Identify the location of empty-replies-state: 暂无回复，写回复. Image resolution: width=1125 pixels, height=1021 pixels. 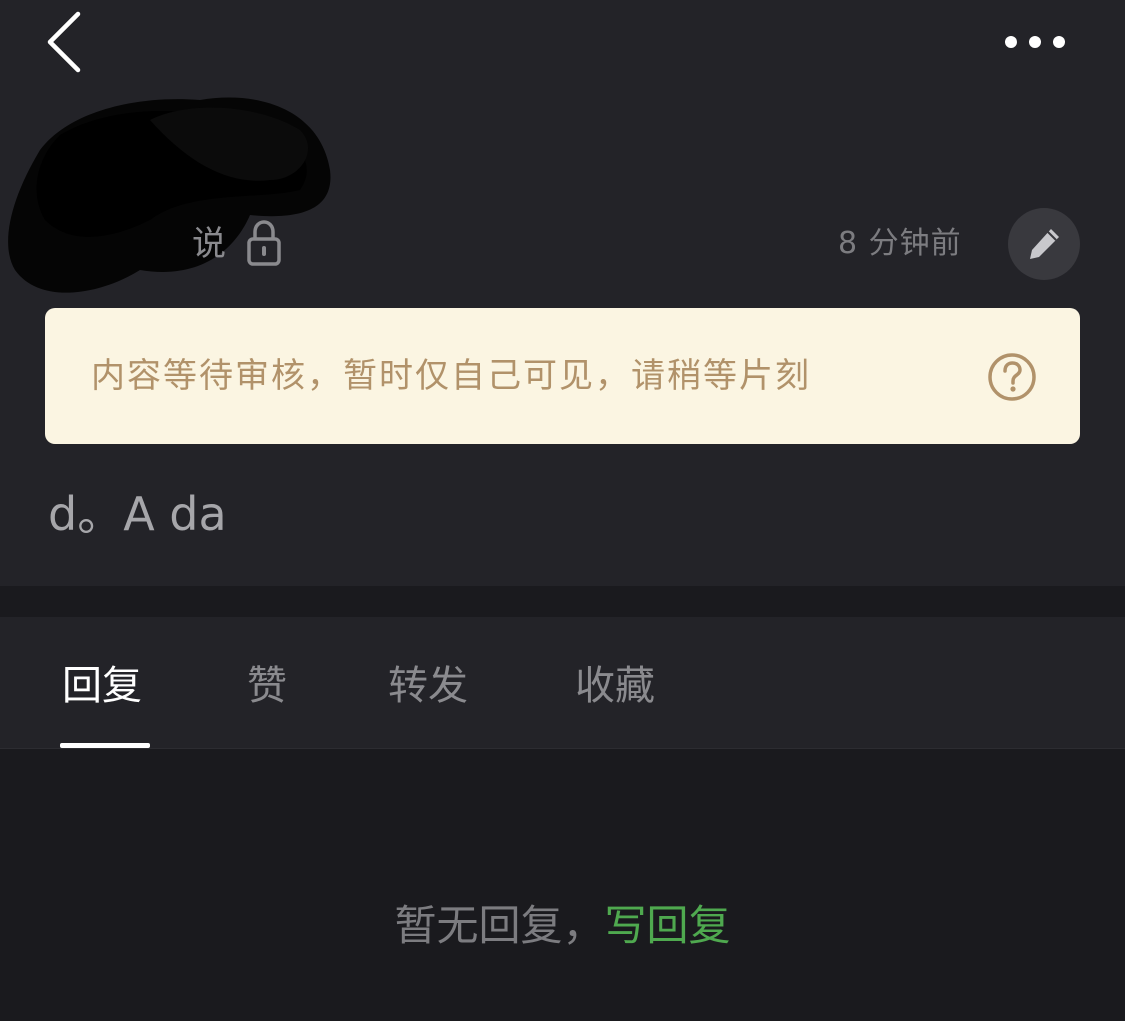
(562, 926).